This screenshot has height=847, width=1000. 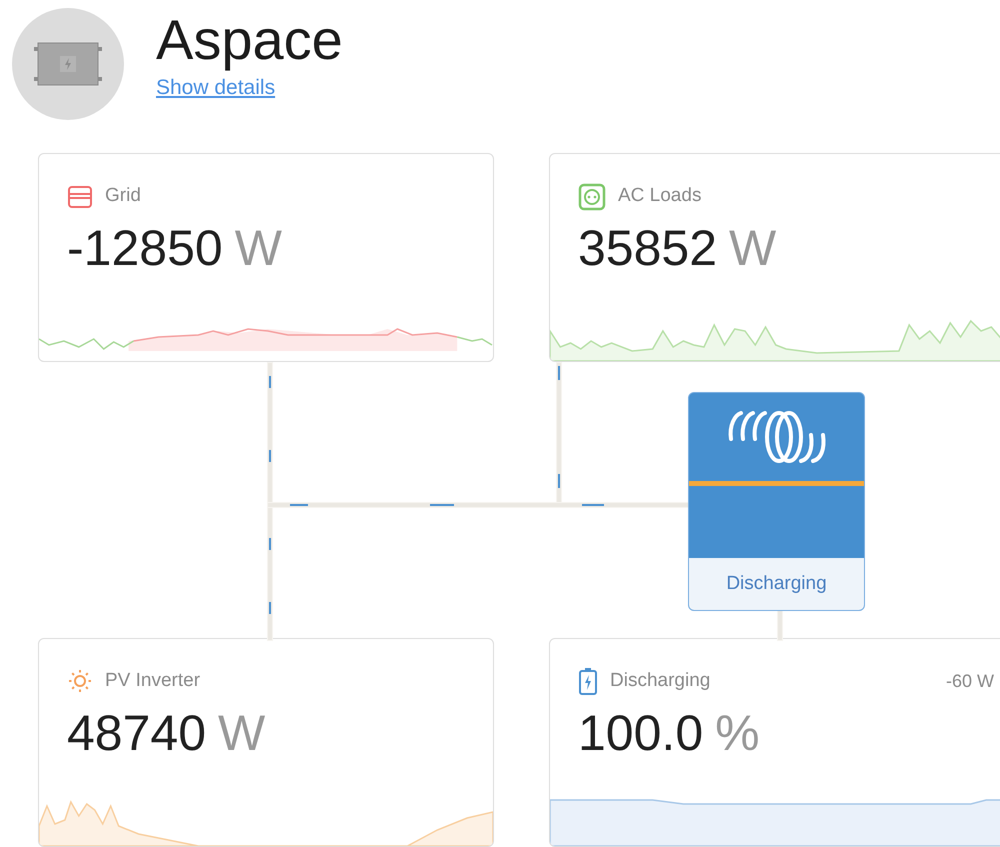 I want to click on unit-label: %, so click(x=737, y=733).